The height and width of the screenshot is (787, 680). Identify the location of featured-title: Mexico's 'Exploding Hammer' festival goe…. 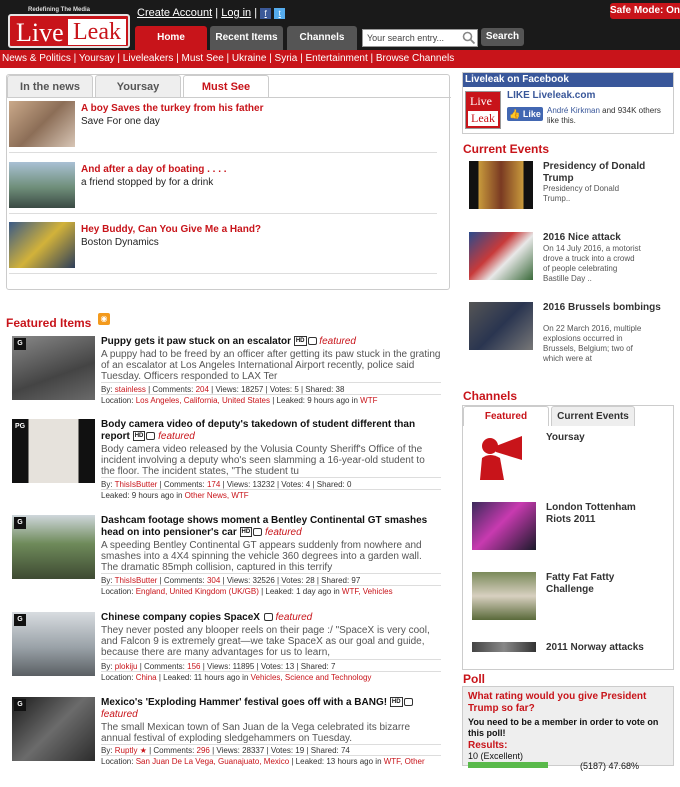
(271, 709).